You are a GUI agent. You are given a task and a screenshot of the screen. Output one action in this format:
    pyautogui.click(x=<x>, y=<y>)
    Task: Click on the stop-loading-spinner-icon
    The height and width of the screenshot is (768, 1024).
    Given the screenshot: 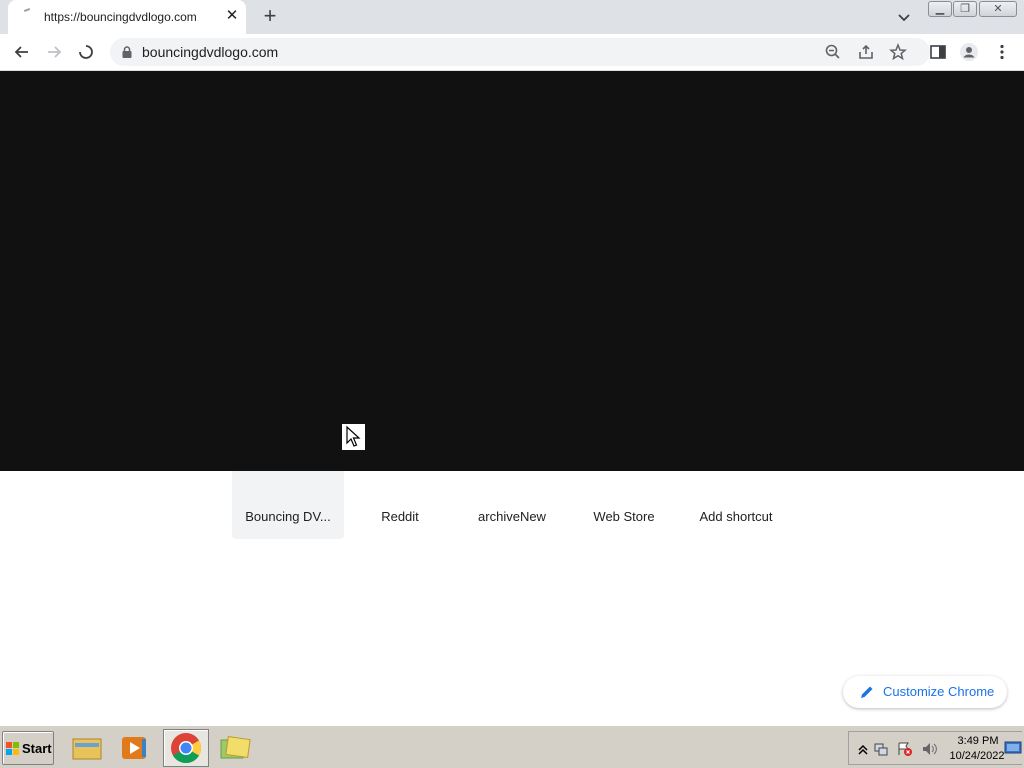 What is the action you would take?
    pyautogui.click(x=86, y=52)
    